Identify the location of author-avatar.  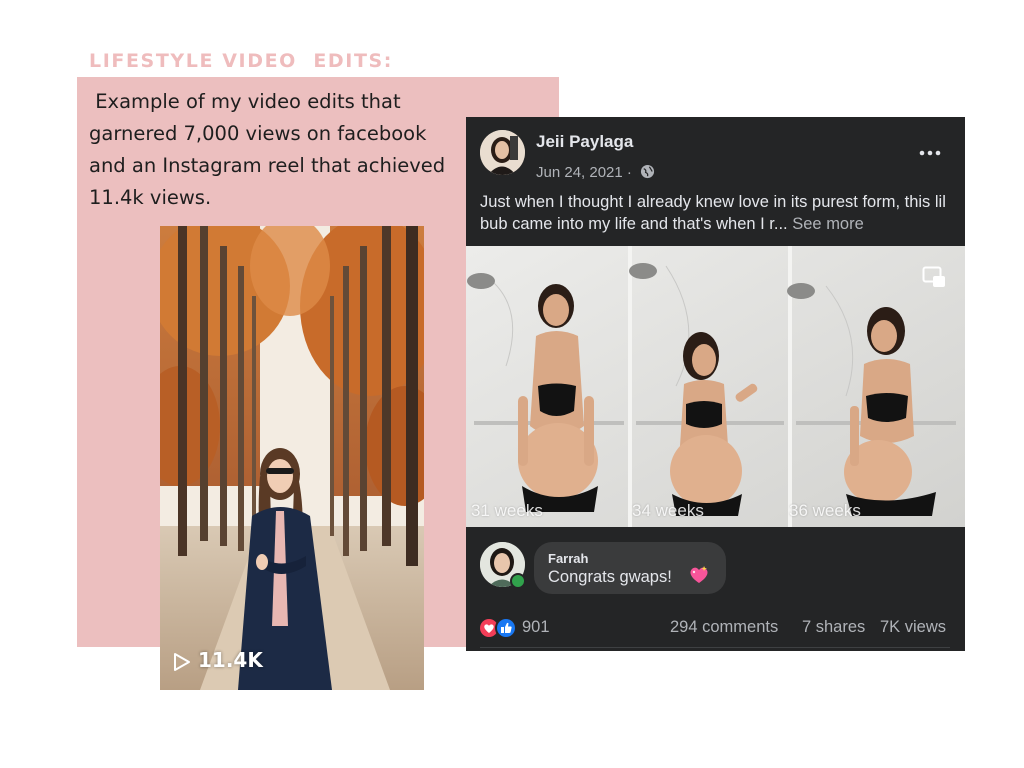
(502, 152).